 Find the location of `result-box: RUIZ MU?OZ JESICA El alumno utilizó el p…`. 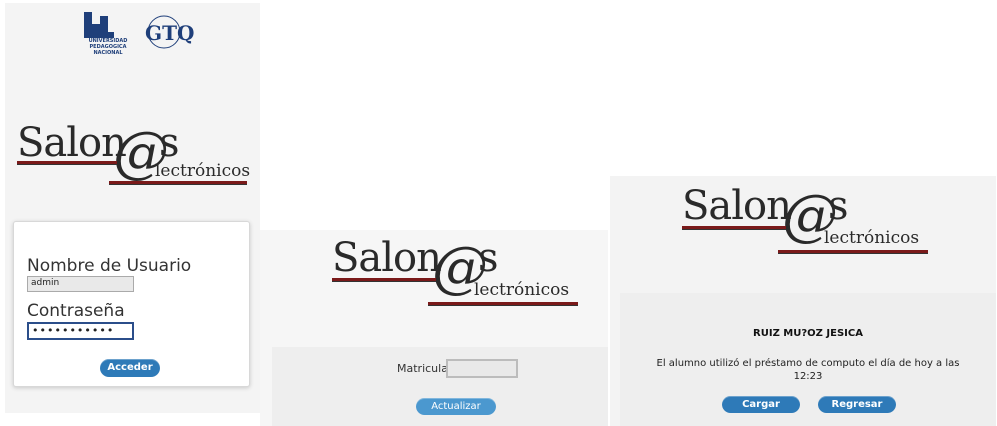

result-box: RUIZ MU?OZ JESICA El alumno utilizó el p… is located at coordinates (808, 359).